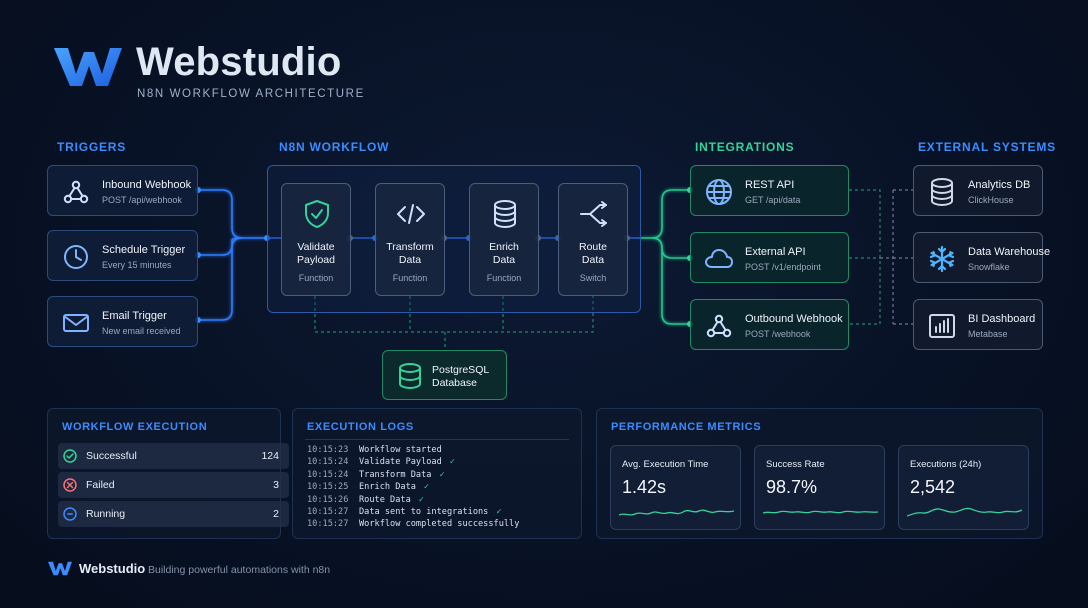  Describe the element at coordinates (376, 474) in the screenshot. I see `log-line: 10:15:24 Transform Data ✓` at that location.